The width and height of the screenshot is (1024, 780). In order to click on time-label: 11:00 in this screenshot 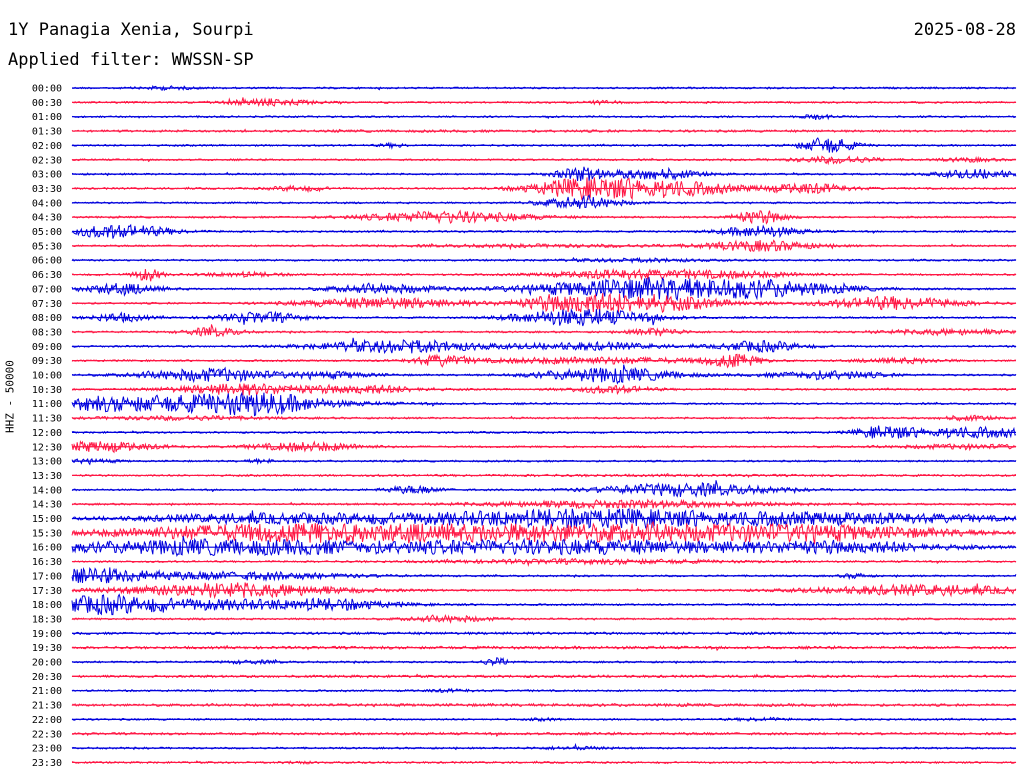, I will do `click(47, 404)`.